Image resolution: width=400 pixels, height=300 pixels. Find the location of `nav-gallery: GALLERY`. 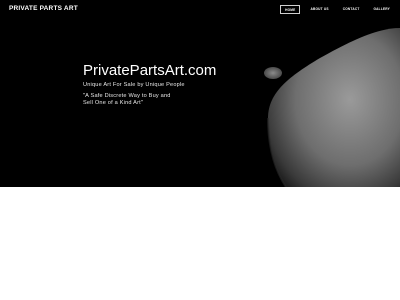

nav-gallery: GALLERY is located at coordinates (381, 9).